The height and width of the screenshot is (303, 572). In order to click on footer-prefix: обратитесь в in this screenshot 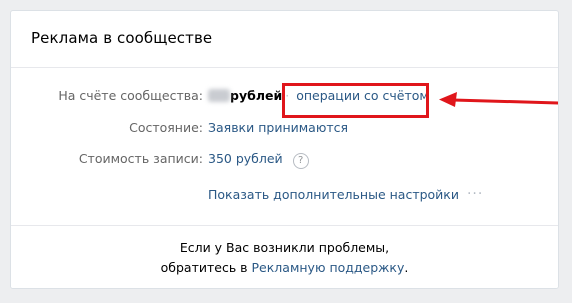, I will do `click(206, 267)`.